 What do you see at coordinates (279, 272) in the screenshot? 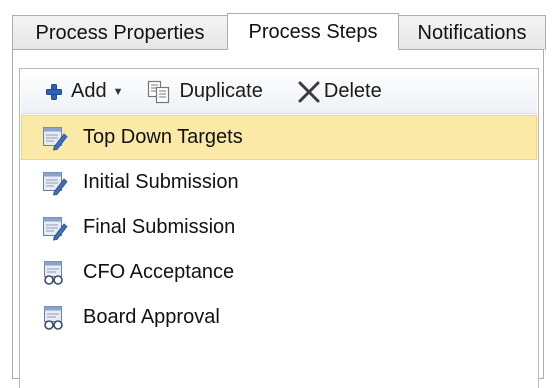
I see `list-item-cfo-acceptance: CFO Acceptance` at bounding box center [279, 272].